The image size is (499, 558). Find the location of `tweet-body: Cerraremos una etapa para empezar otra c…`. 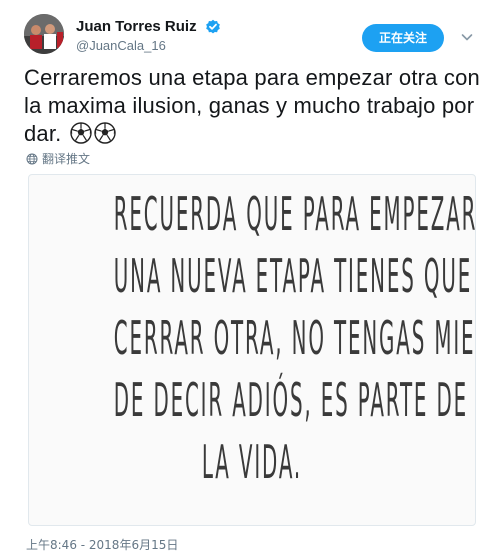

tweet-body: Cerraremos una etapa para empezar otra c… is located at coordinates (252, 105).